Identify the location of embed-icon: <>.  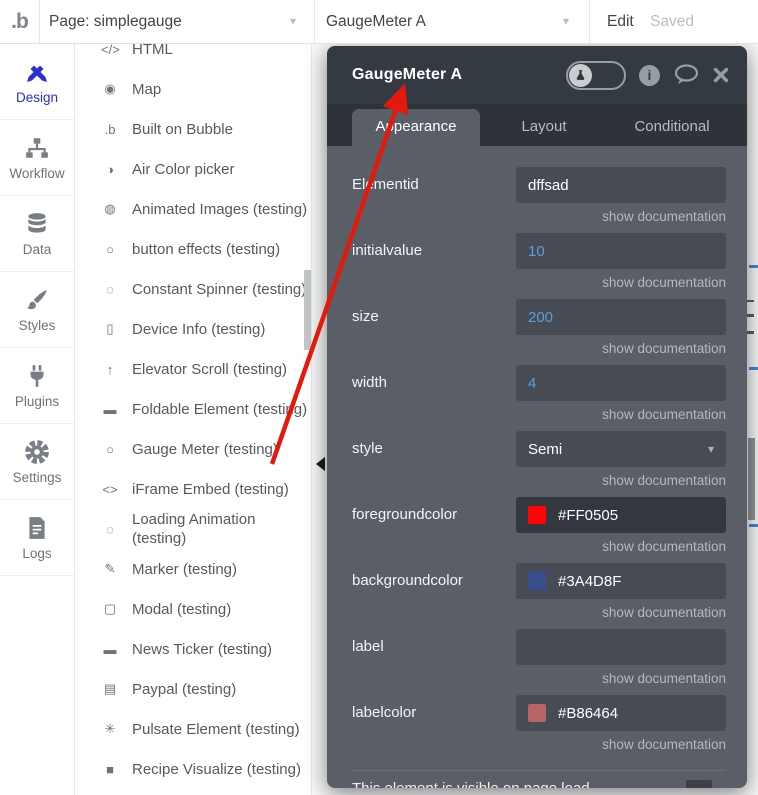
(110, 489).